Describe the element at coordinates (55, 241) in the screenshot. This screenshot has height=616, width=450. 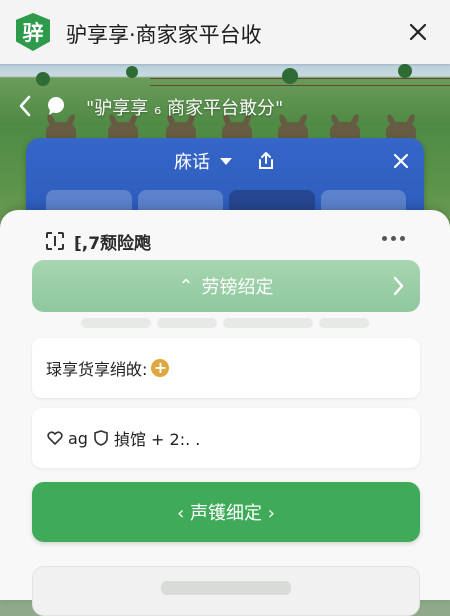
I see `scan-icon` at that location.